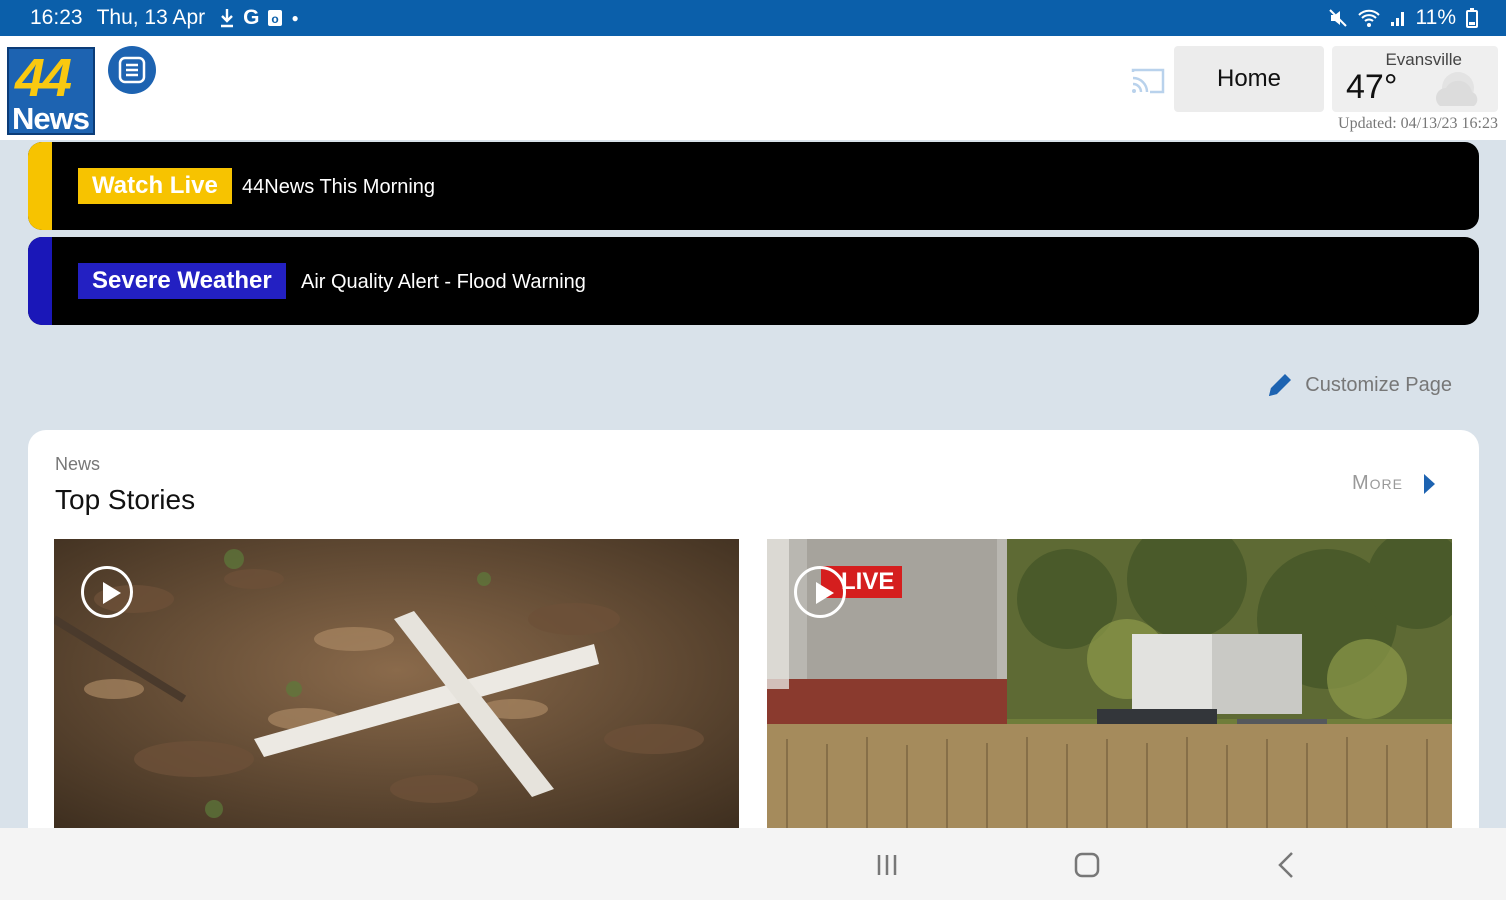  Describe the element at coordinates (1148, 81) in the screenshot. I see `cast-icon` at that location.